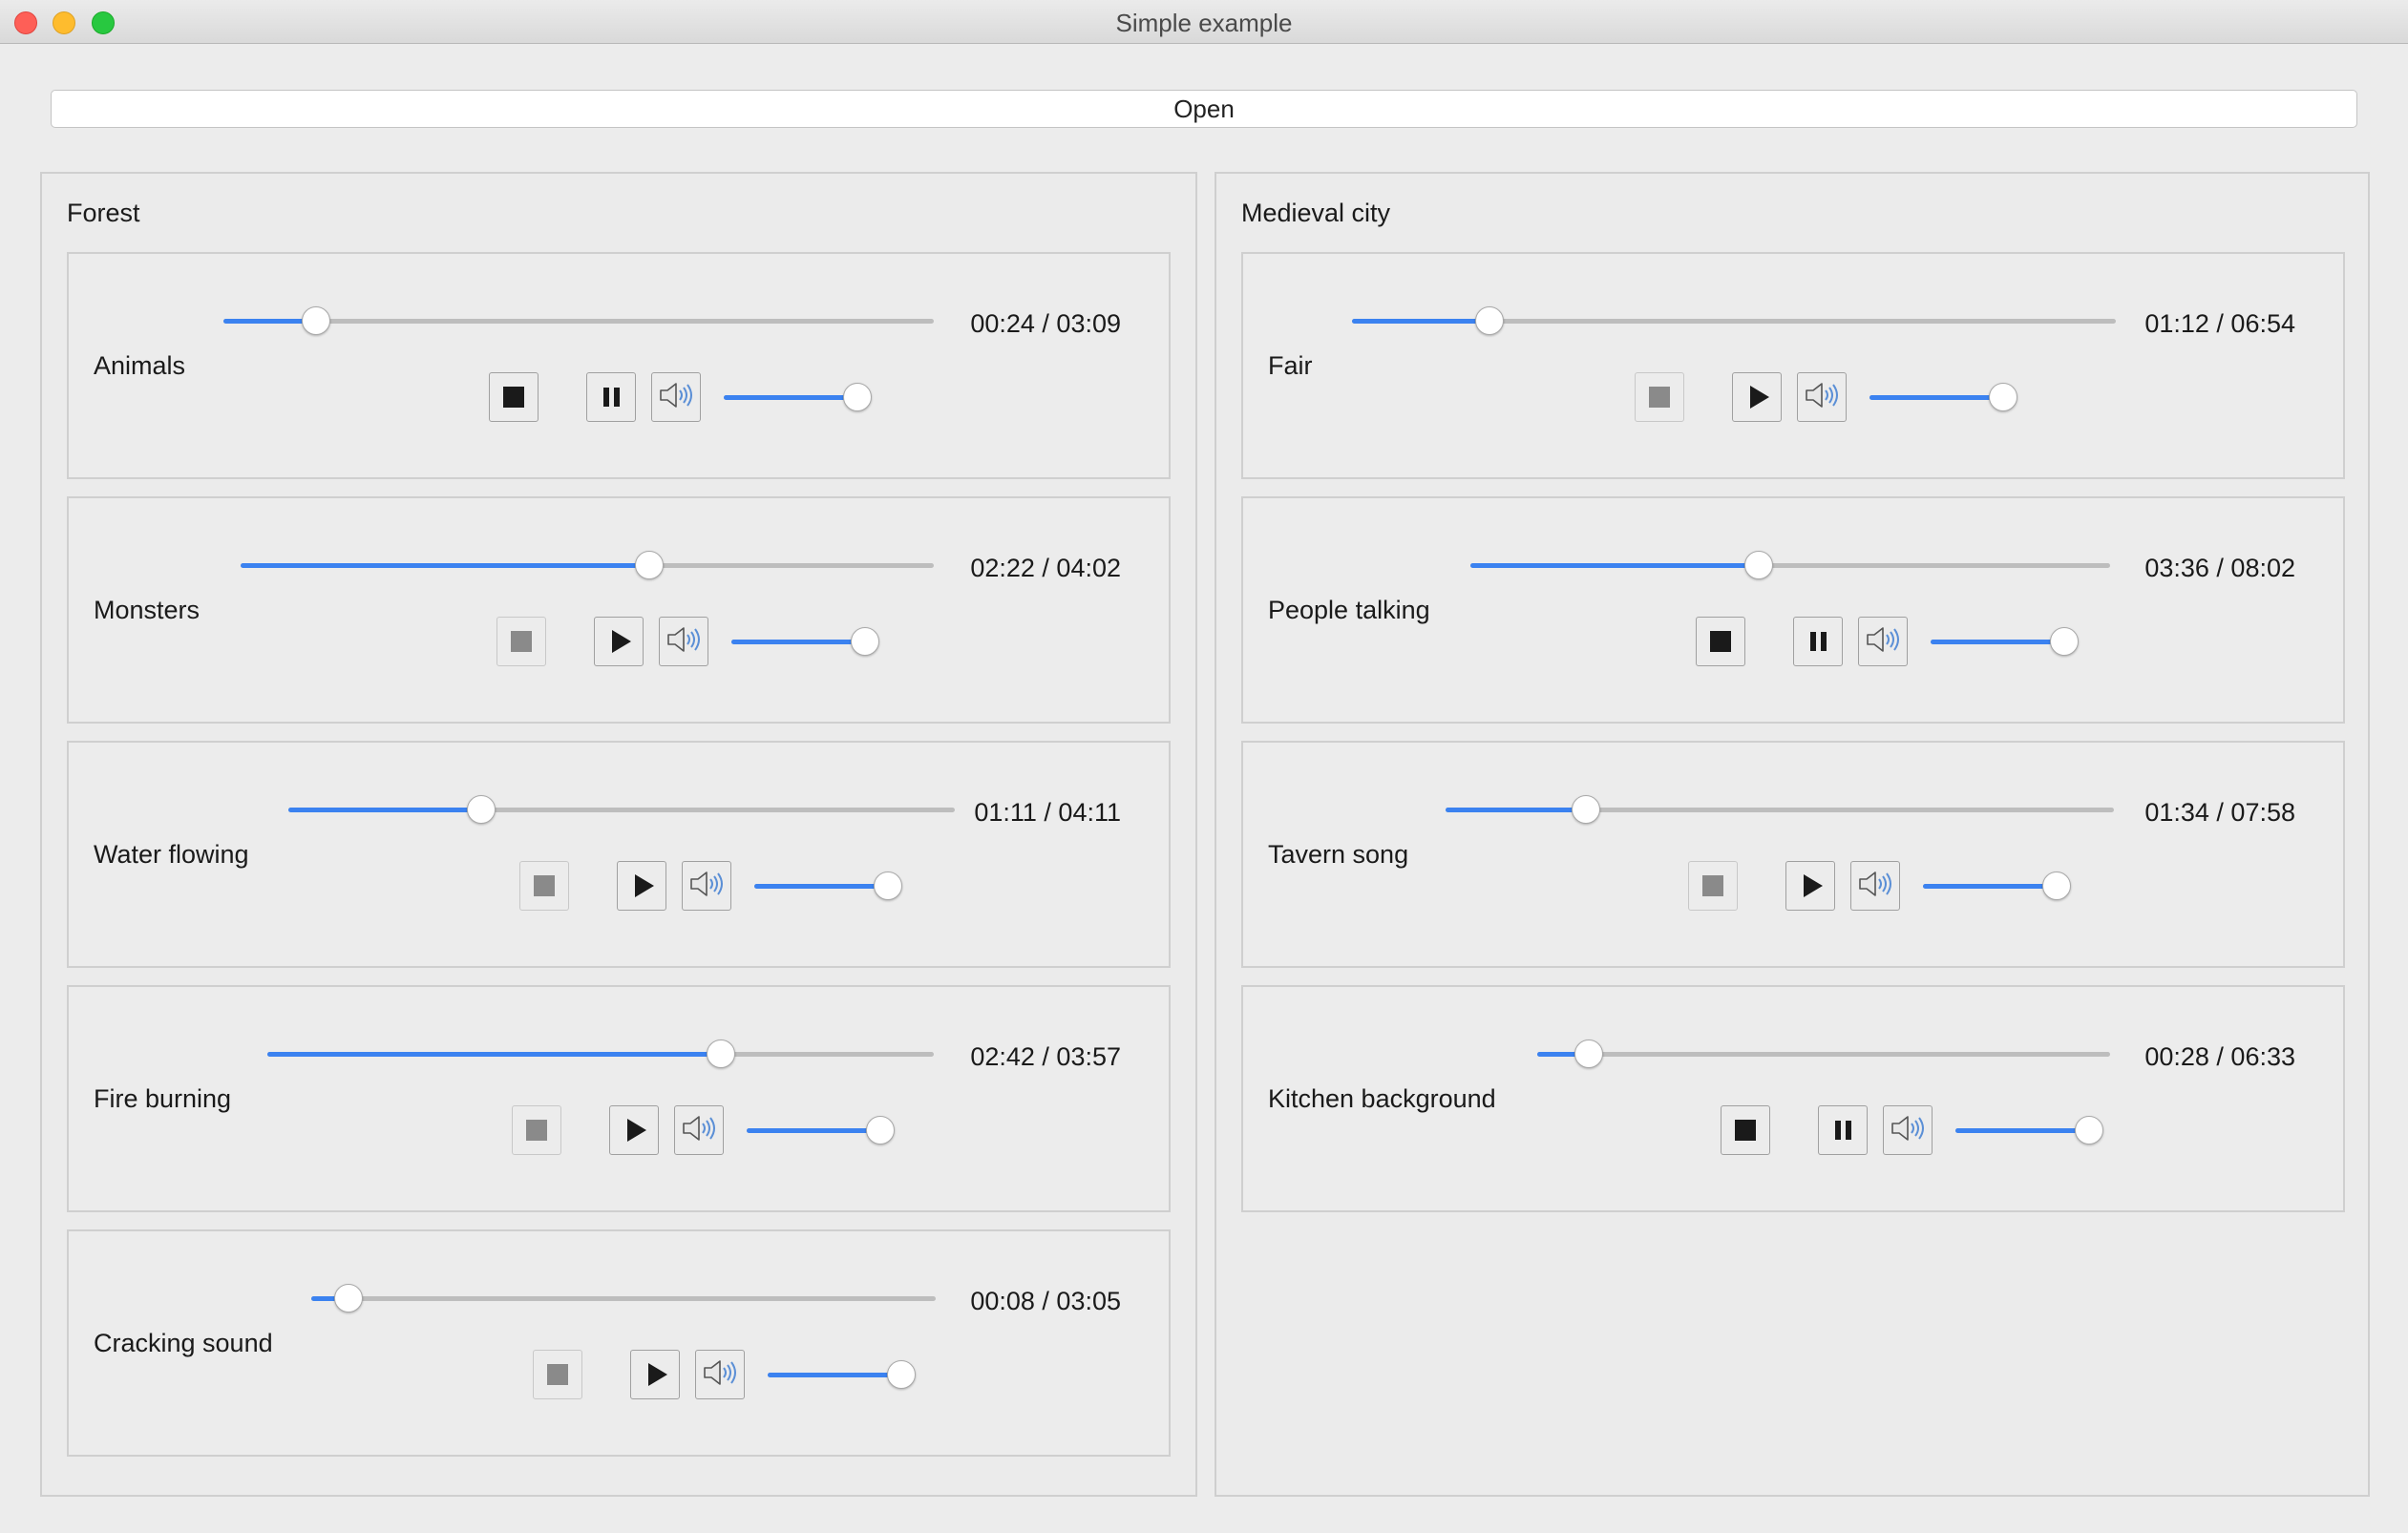 Image resolution: width=2408 pixels, height=1533 pixels. I want to click on track-name: Tavern song, so click(1338, 855).